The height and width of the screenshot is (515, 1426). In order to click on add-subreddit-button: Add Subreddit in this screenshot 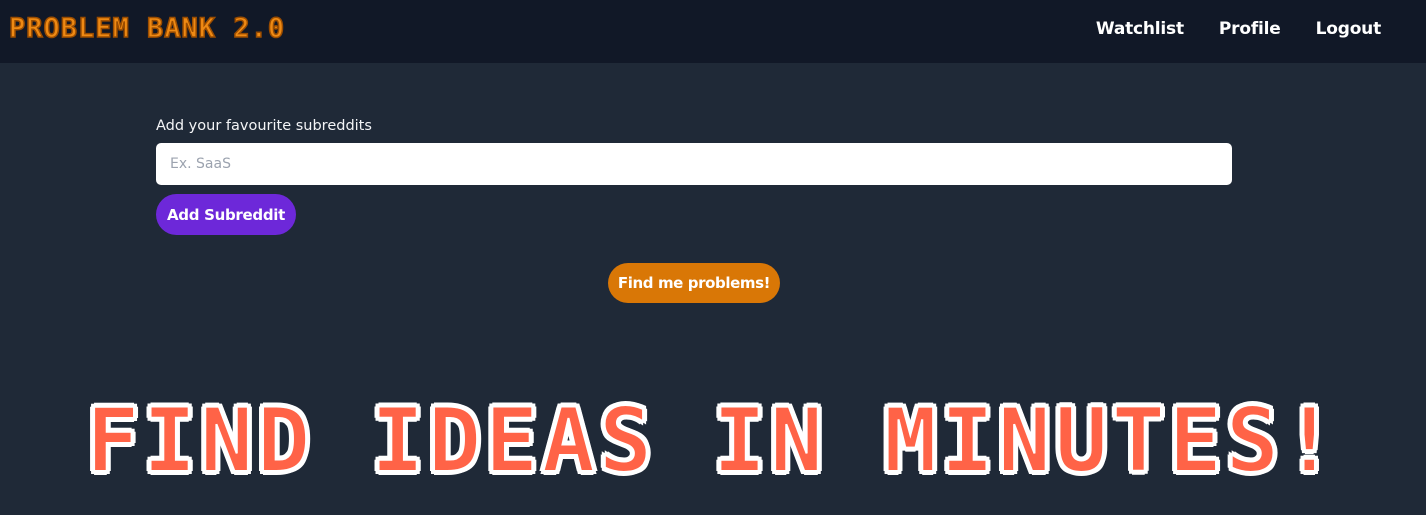, I will do `click(226, 214)`.